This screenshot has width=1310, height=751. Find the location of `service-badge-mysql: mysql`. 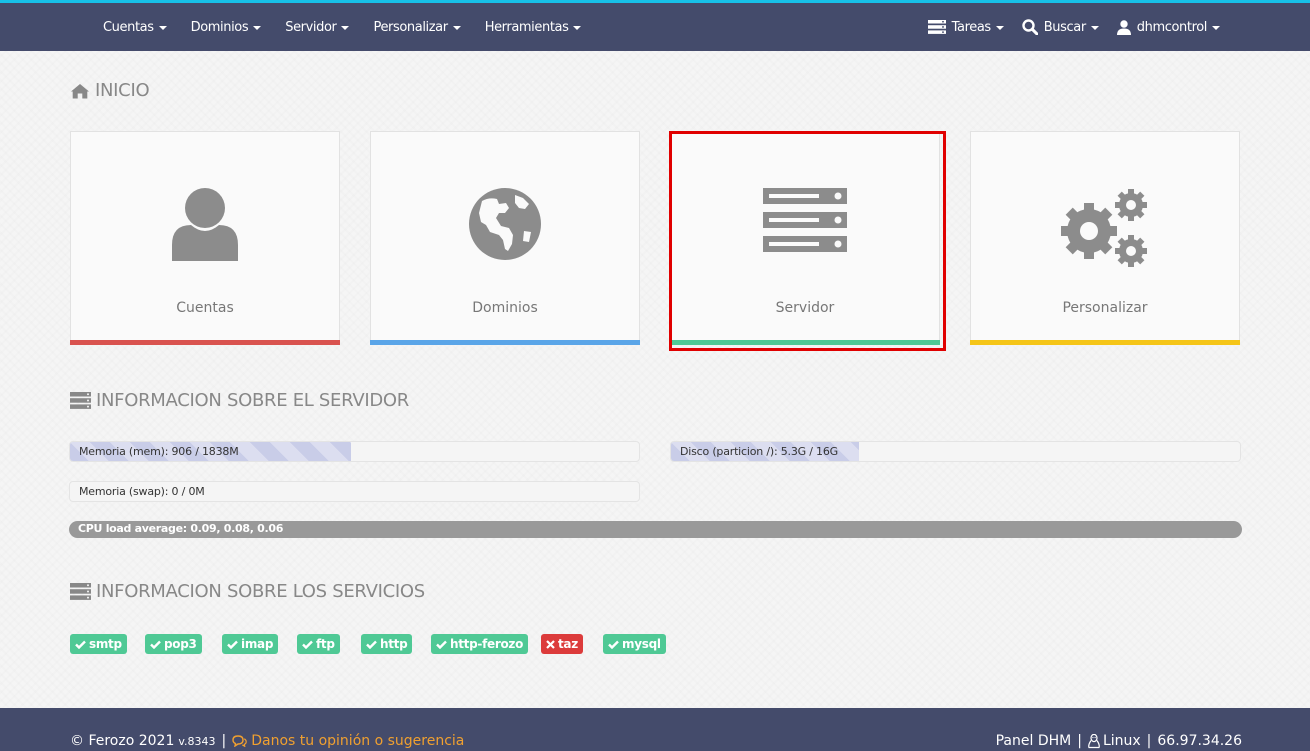

service-badge-mysql: mysql is located at coordinates (634, 644).